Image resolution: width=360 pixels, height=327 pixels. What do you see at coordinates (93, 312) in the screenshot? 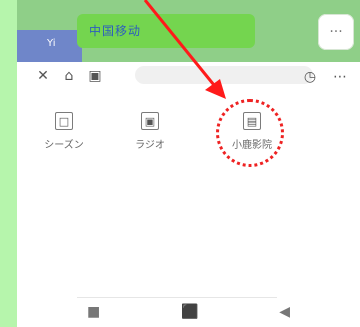
I see `menu-icon: ■` at bounding box center [93, 312].